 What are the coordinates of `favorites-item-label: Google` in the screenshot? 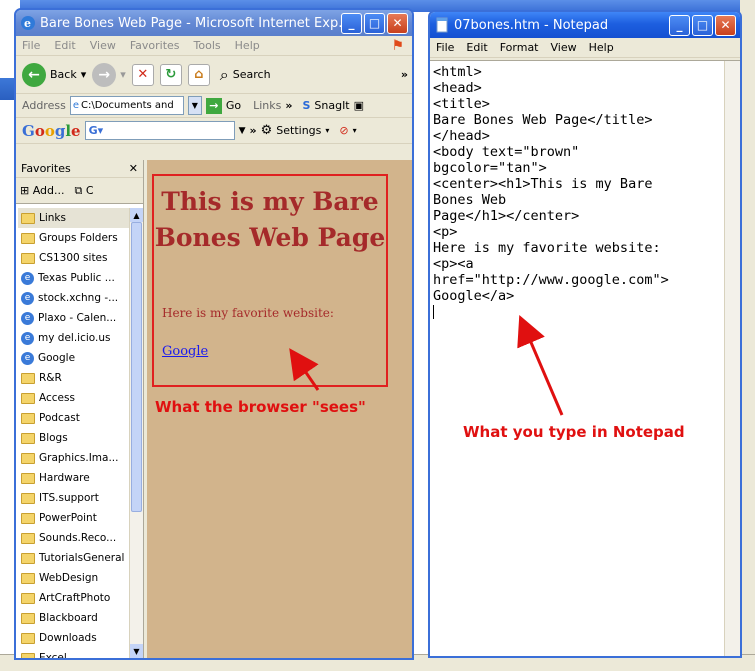 It's located at (57, 358).